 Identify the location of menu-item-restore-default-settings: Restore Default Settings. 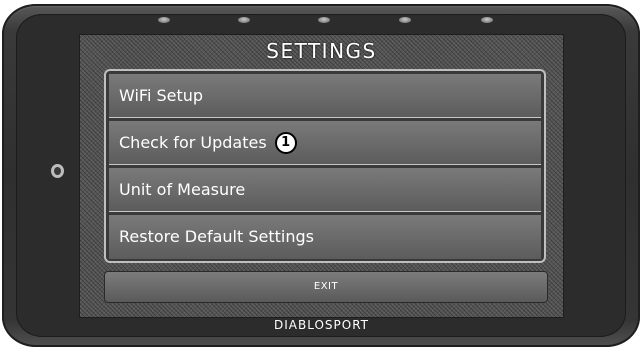
(325, 237).